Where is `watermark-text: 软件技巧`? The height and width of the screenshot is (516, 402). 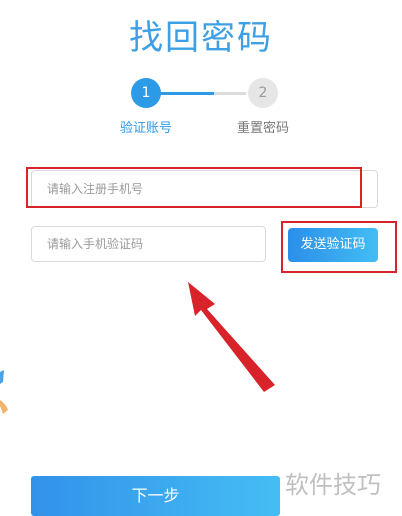
watermark-text: 软件技巧 is located at coordinates (333, 485).